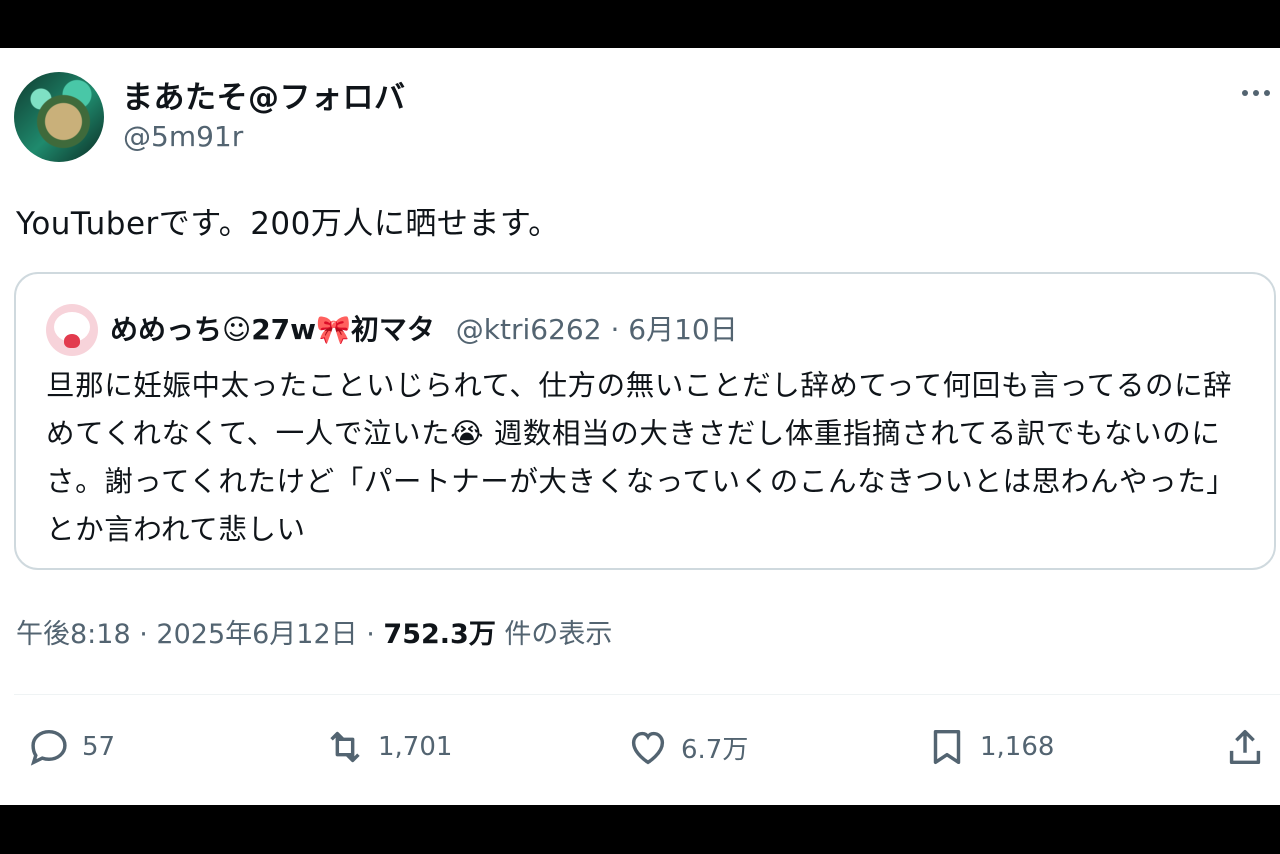 Image resolution: width=1280 pixels, height=854 pixels. What do you see at coordinates (99, 747) in the screenshot?
I see `reply-count: 57` at bounding box center [99, 747].